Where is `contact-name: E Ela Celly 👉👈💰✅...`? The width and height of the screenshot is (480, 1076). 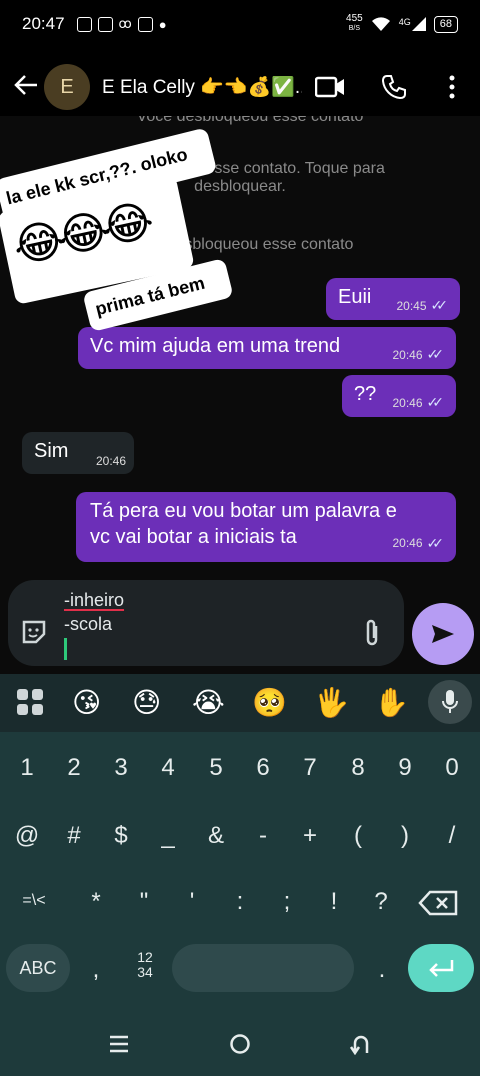 contact-name: E Ela Celly 👉👈💰✅... is located at coordinates (202, 87).